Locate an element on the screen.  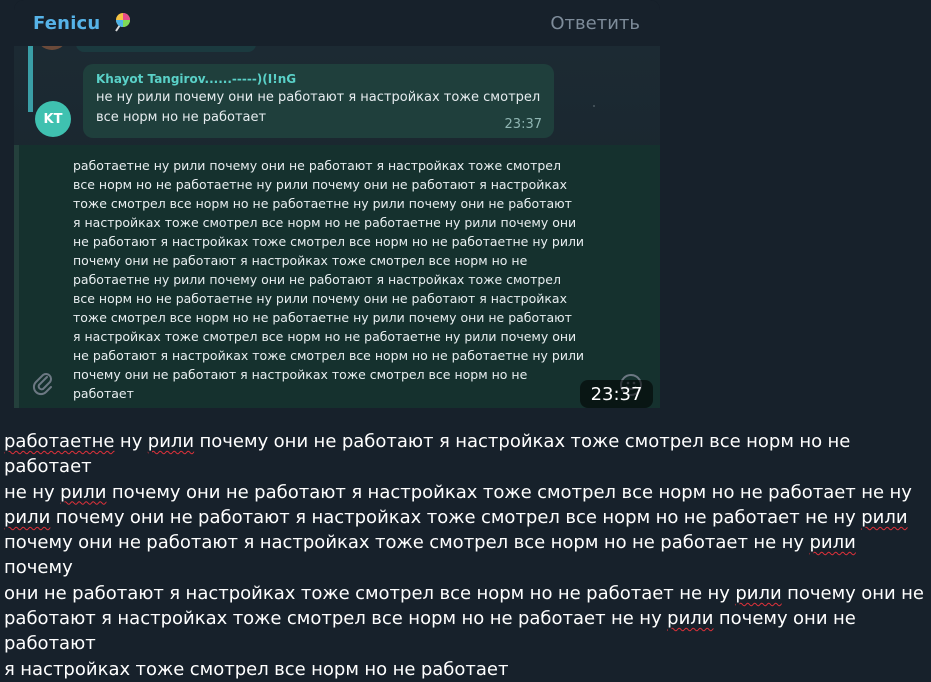
reply-button: Ответить is located at coordinates (595, 23).